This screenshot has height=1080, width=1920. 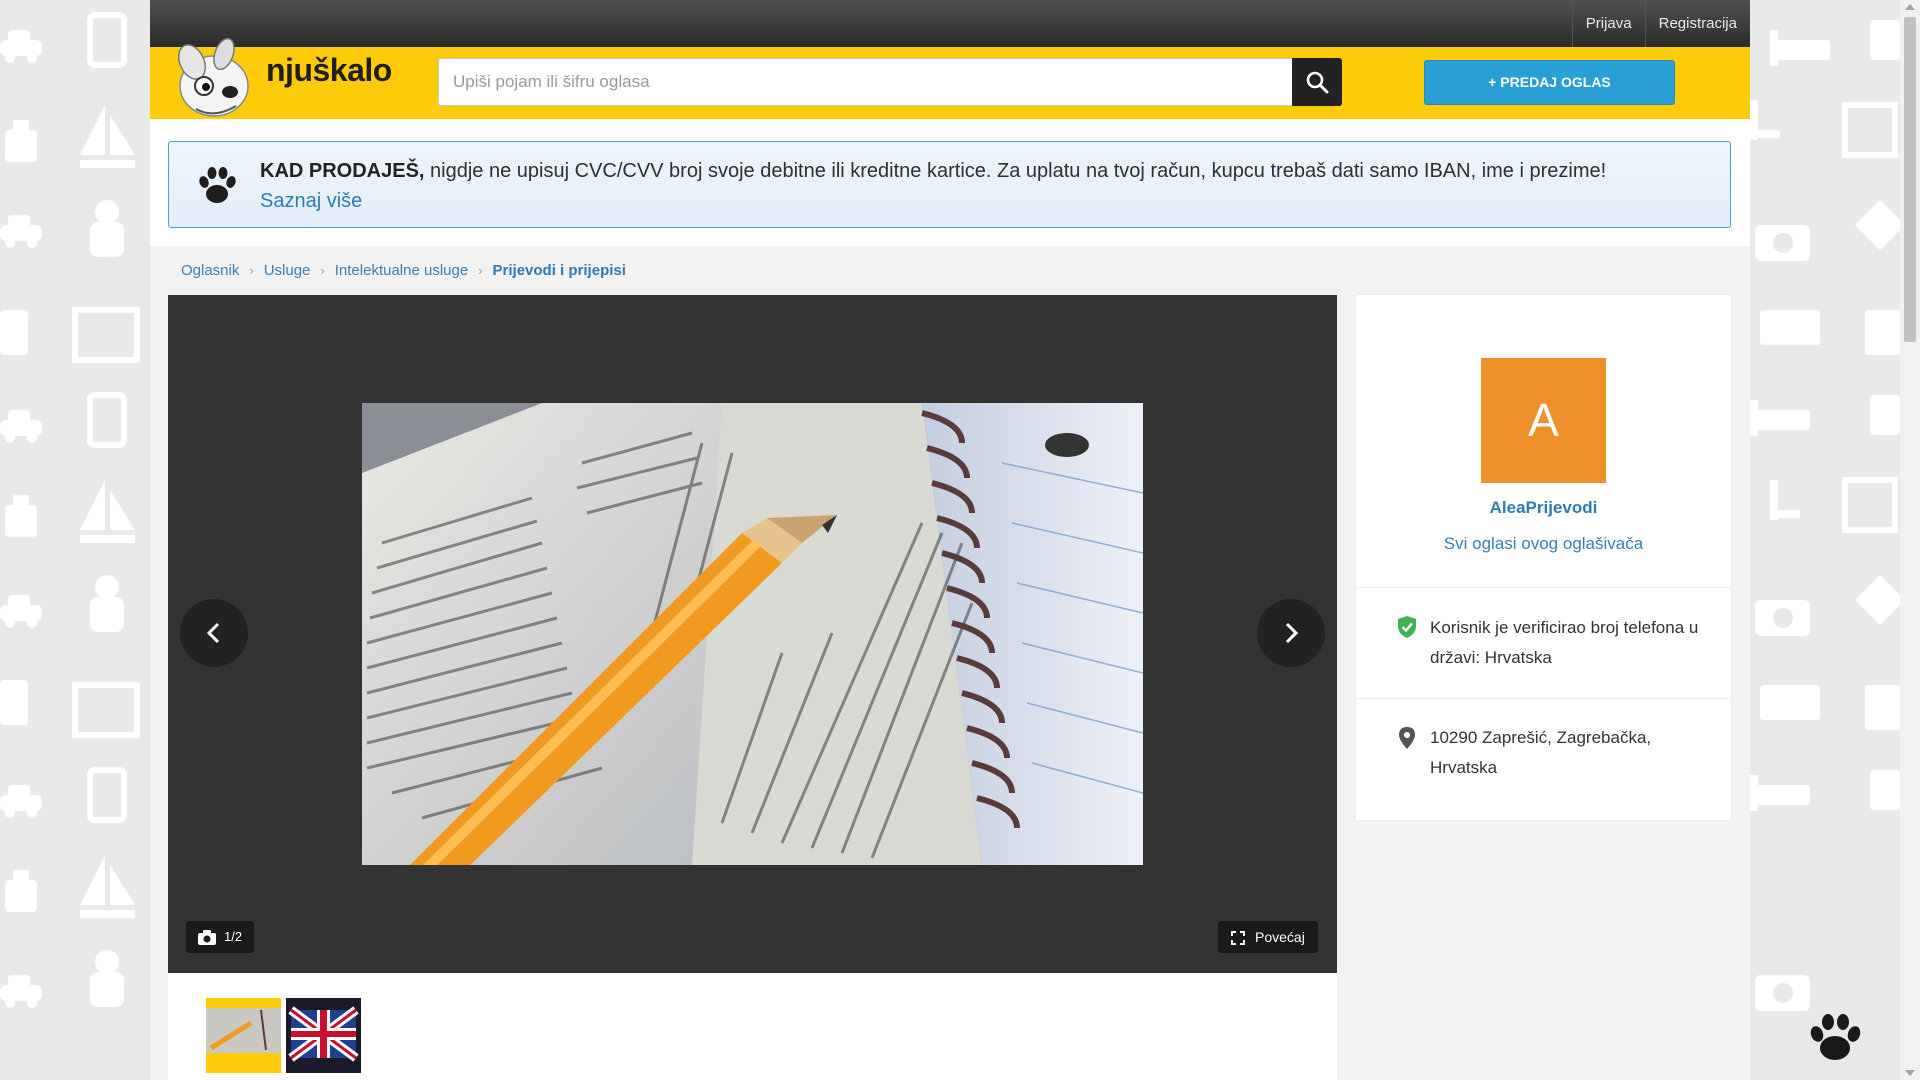 What do you see at coordinates (207, 937) in the screenshot?
I see `camera-icon` at bounding box center [207, 937].